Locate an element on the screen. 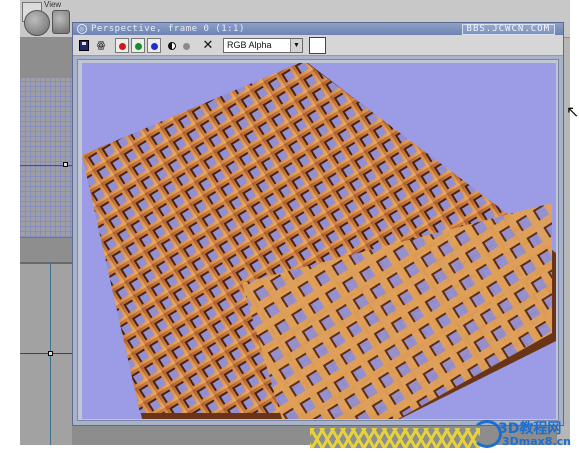  alpha-channel-icon is located at coordinates (172, 46).